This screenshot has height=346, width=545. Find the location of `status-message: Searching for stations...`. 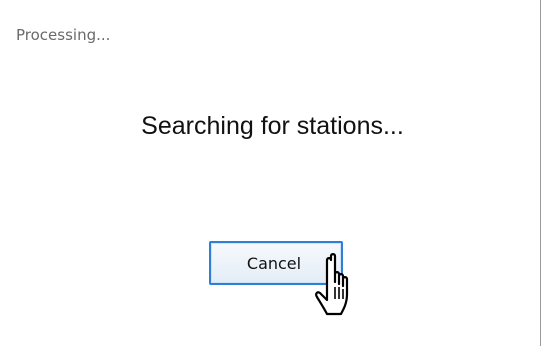

status-message: Searching for stations... is located at coordinates (272, 126).